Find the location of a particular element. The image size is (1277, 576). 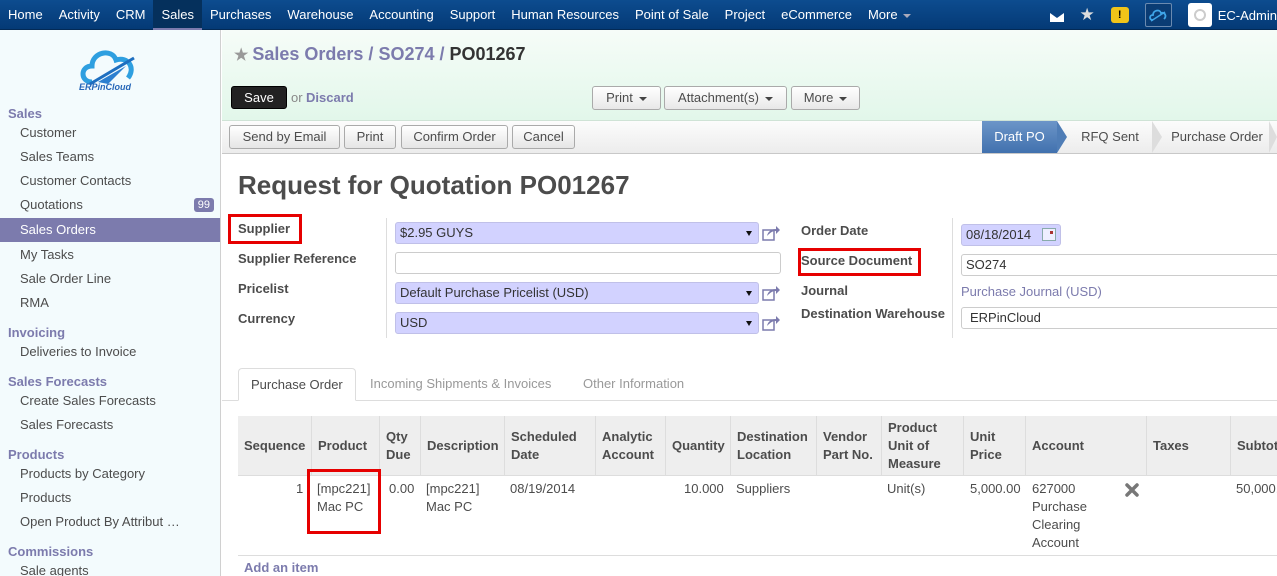

star-icon: ★ is located at coordinates (1087, 14).